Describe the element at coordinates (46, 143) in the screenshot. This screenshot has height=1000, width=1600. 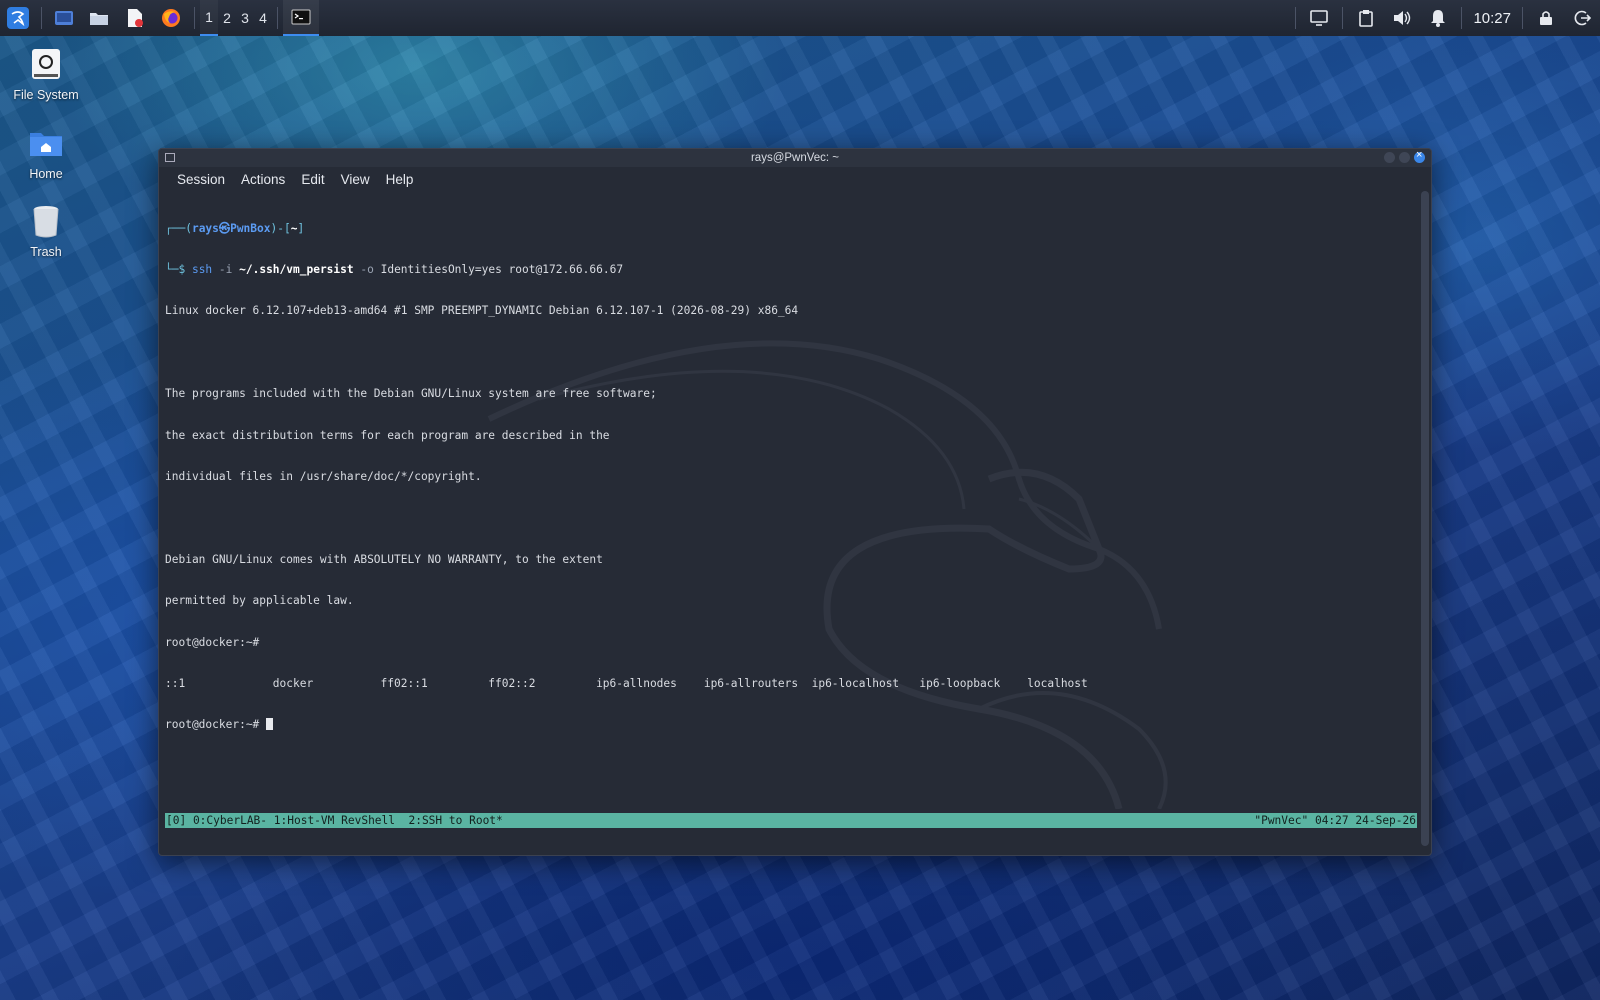
I see `home-folder-icon` at that location.